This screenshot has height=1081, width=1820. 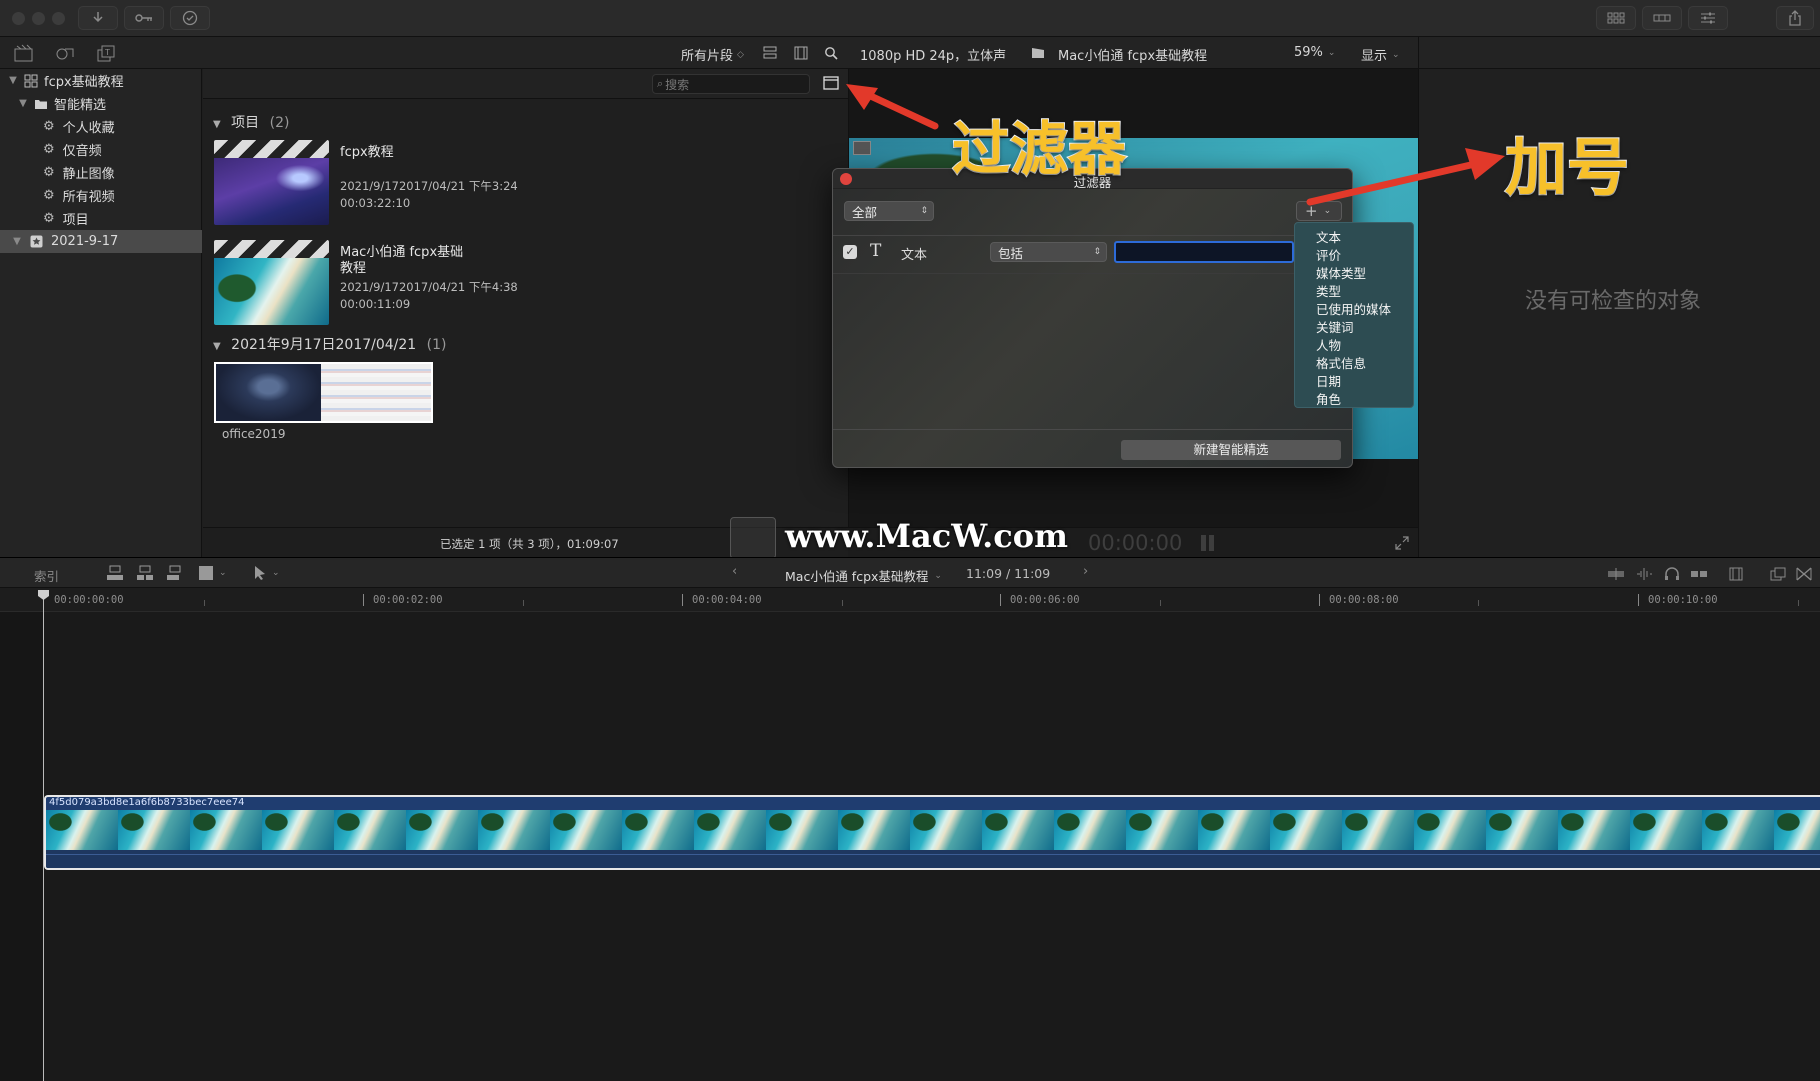 What do you see at coordinates (98, 18) in the screenshot?
I see `import-button` at bounding box center [98, 18].